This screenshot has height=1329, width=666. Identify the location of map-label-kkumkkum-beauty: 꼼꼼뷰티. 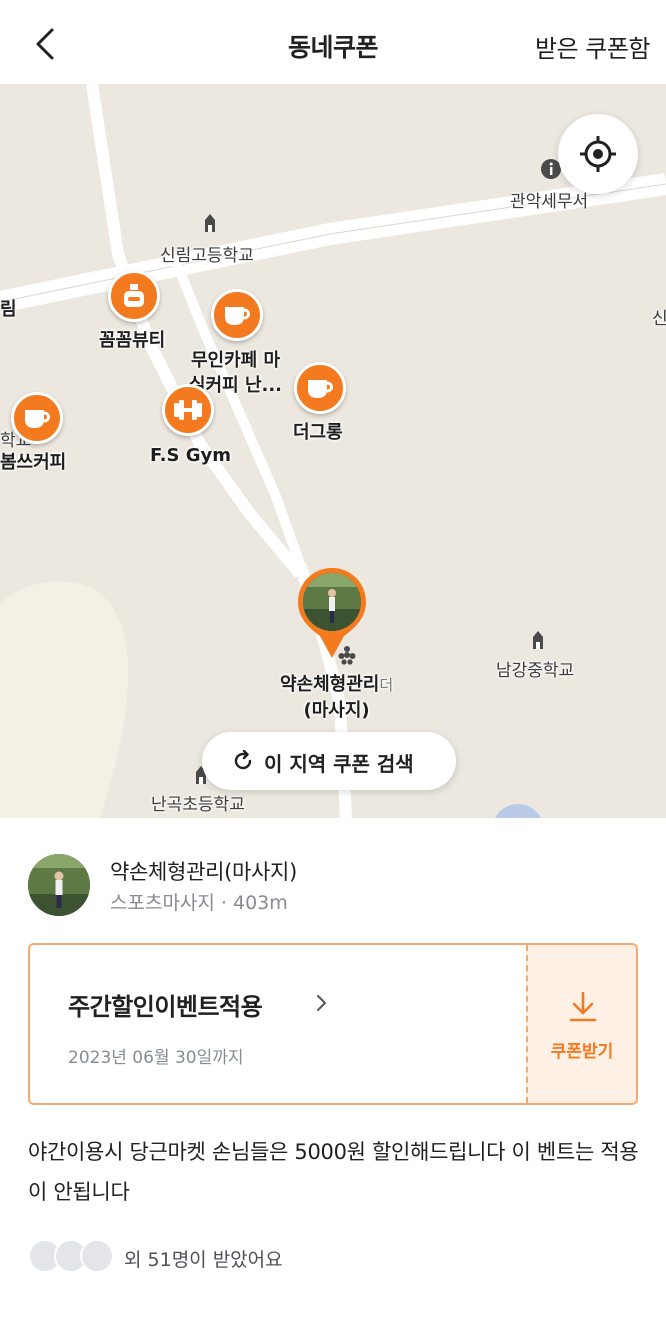
(132, 340).